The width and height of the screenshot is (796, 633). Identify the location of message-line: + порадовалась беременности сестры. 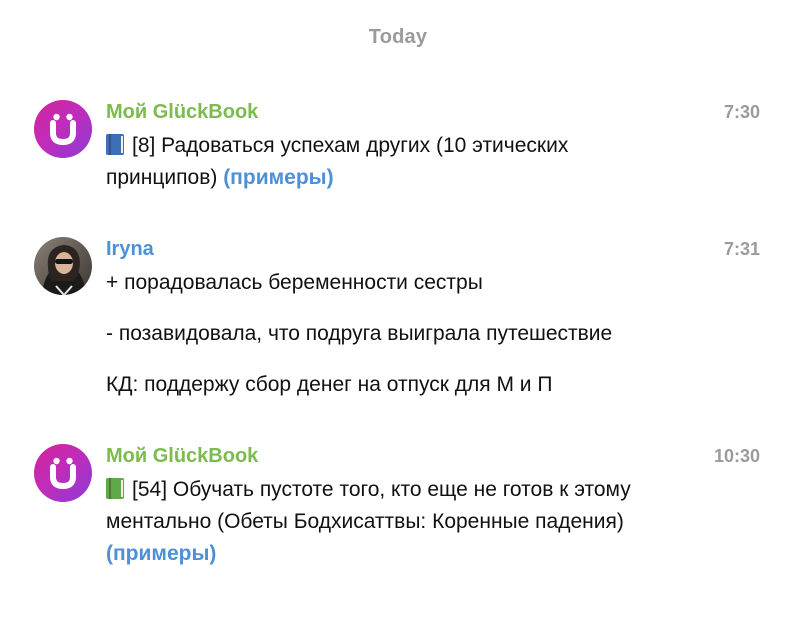
(294, 282).